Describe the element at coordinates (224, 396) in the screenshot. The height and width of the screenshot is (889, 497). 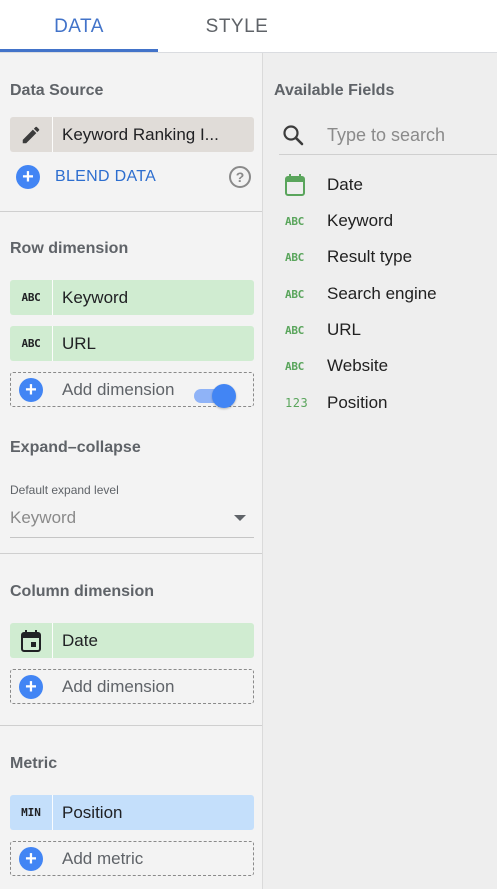
I see `toggle-knob` at that location.